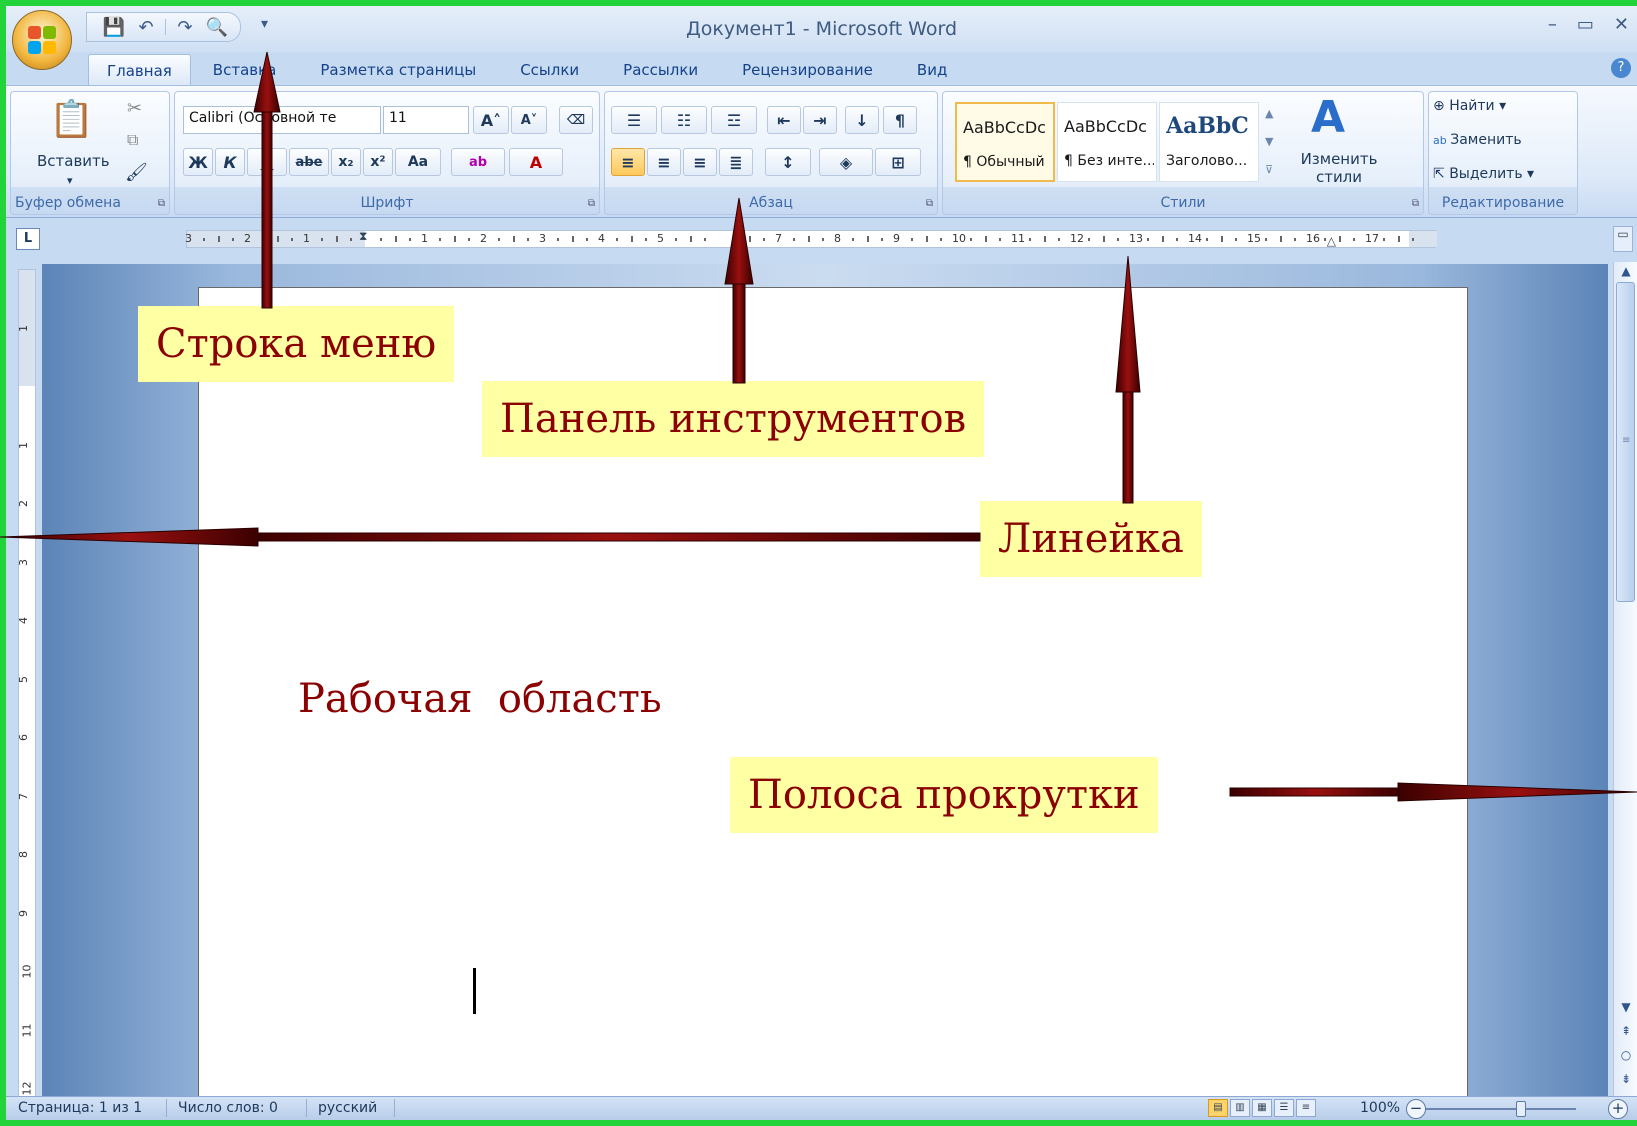 The width and height of the screenshot is (1637, 1126). I want to click on chevron-down-icon: ▾, so click(70, 180).